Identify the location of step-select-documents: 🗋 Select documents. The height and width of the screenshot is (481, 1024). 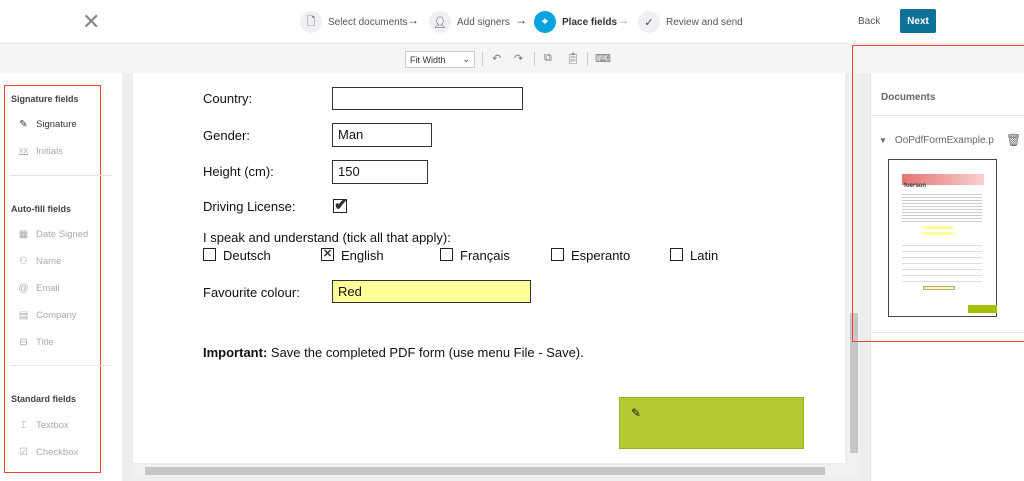
(354, 22).